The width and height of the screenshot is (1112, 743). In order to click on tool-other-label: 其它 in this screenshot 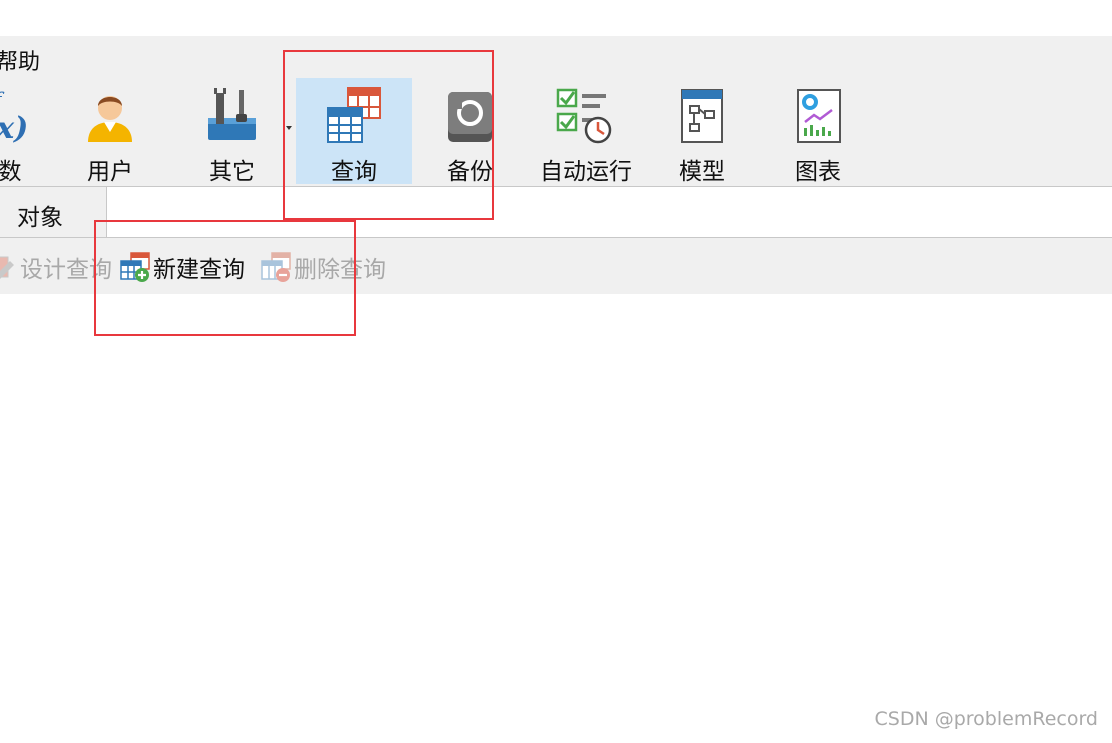, I will do `click(232, 172)`.